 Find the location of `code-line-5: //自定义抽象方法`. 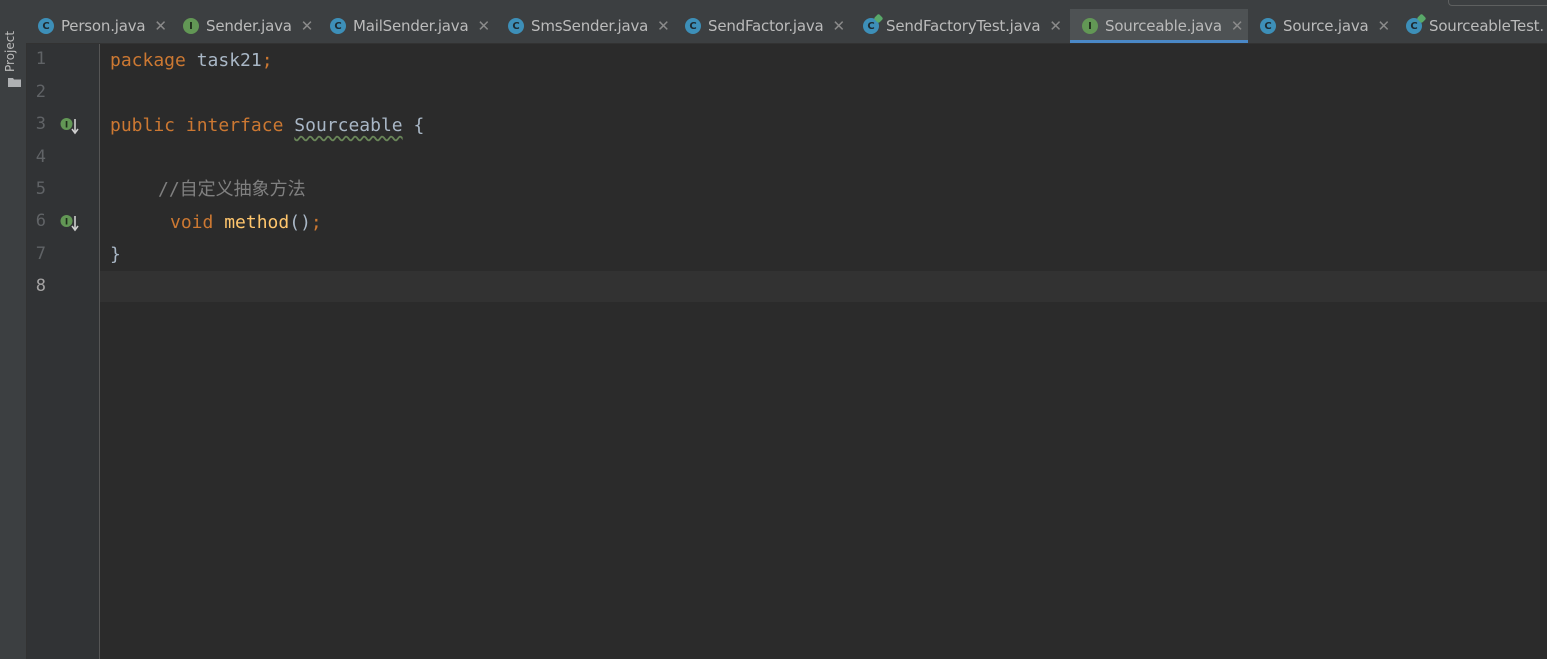

code-line-5: //自定义抽象方法 is located at coordinates (232, 190).